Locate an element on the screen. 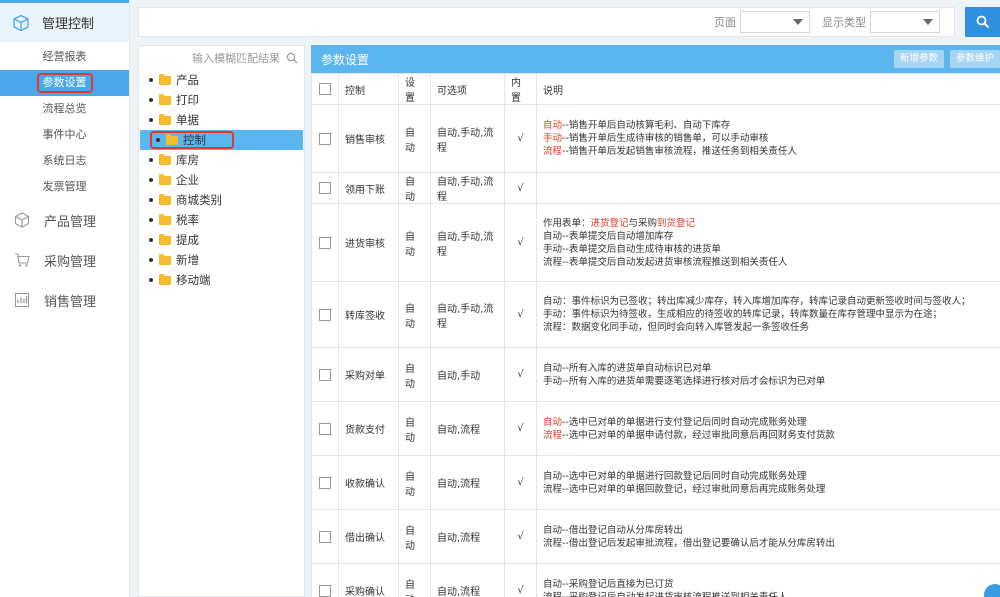 Image resolution: width=1000 pixels, height=597 pixels. nav-module-admin: 管理控制 is located at coordinates (64, 21).